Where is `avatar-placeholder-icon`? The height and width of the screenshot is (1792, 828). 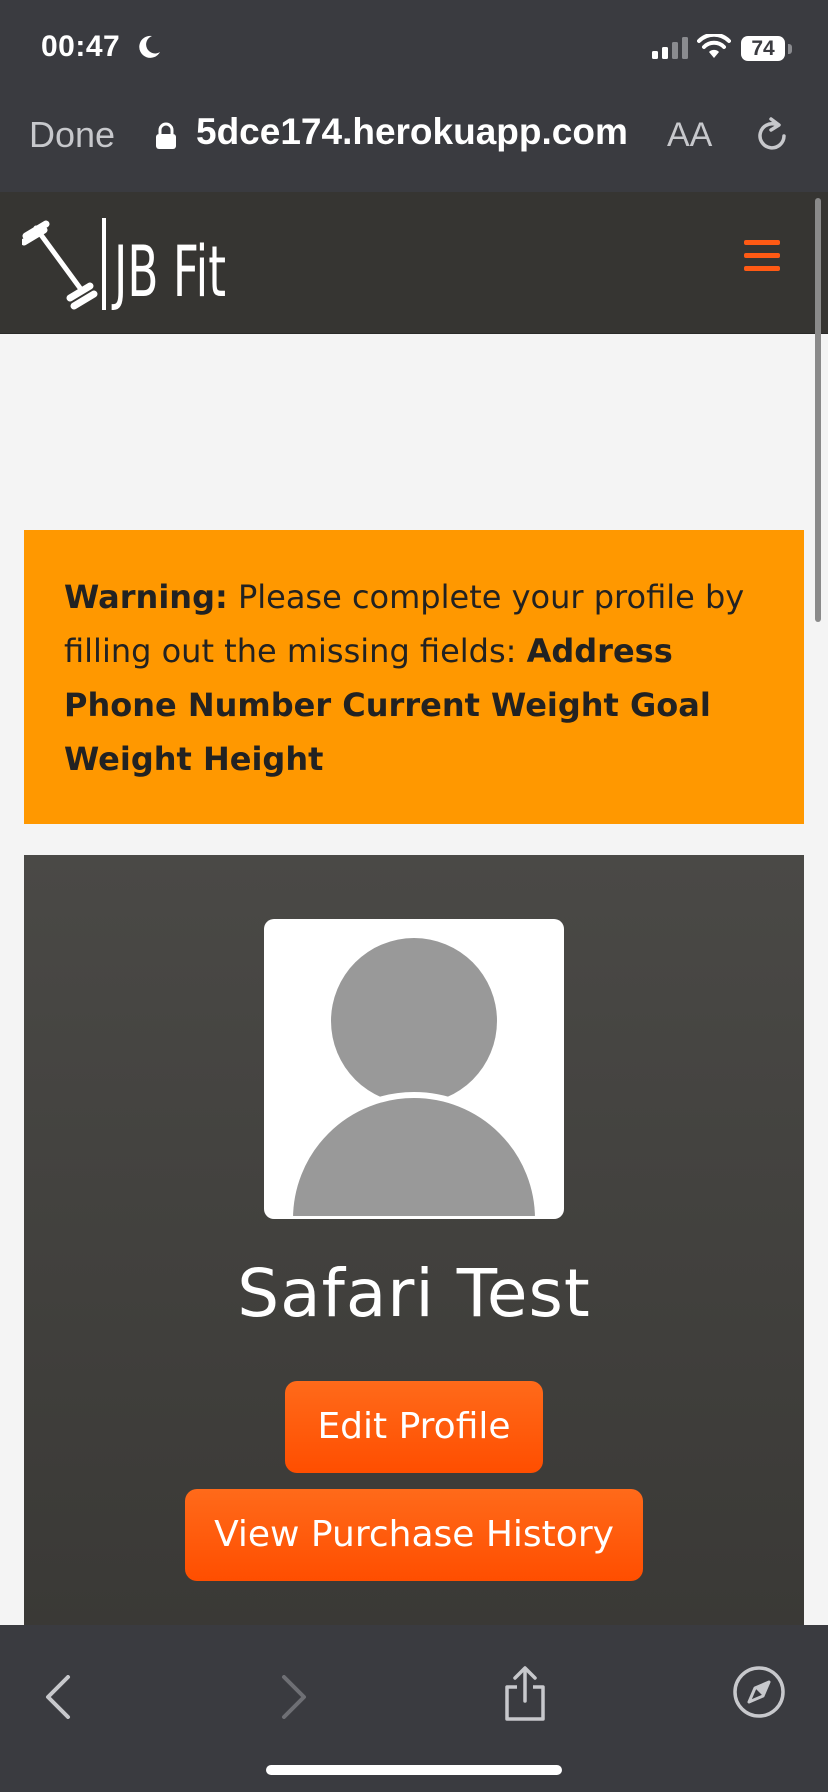
avatar-placeholder-icon is located at coordinates (414, 1076).